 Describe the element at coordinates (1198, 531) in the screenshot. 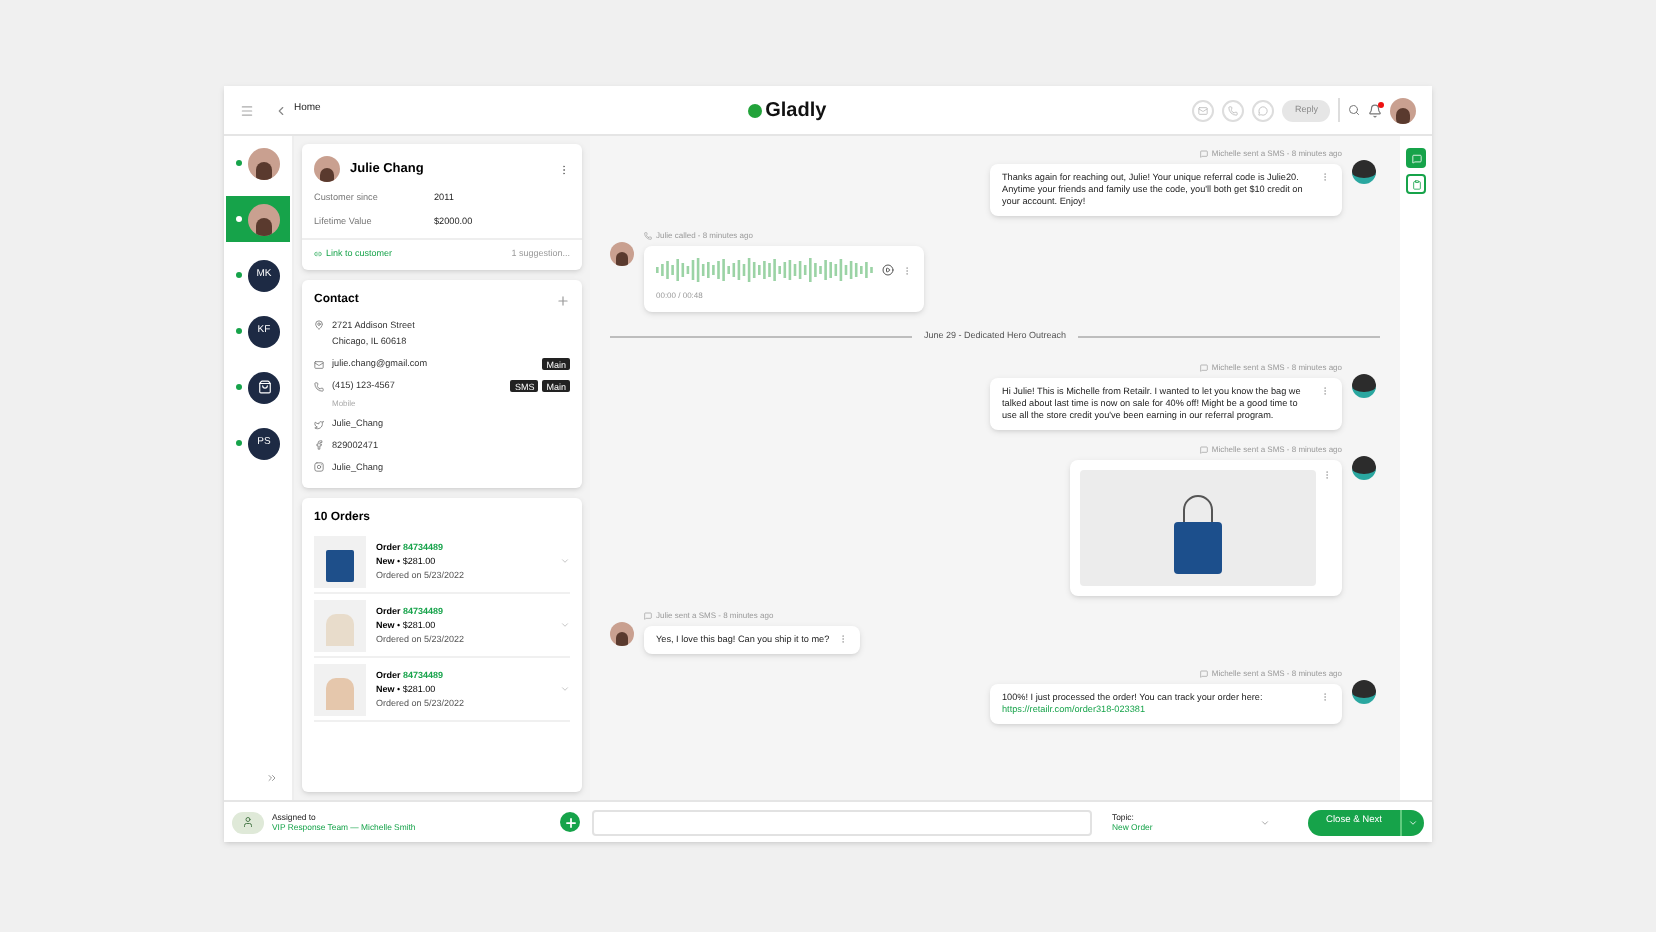

I see `tote-bag-drawing` at that location.